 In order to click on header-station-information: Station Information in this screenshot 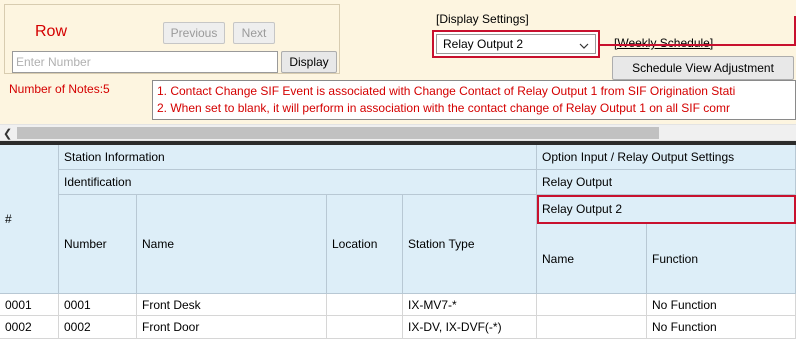, I will do `click(298, 157)`.